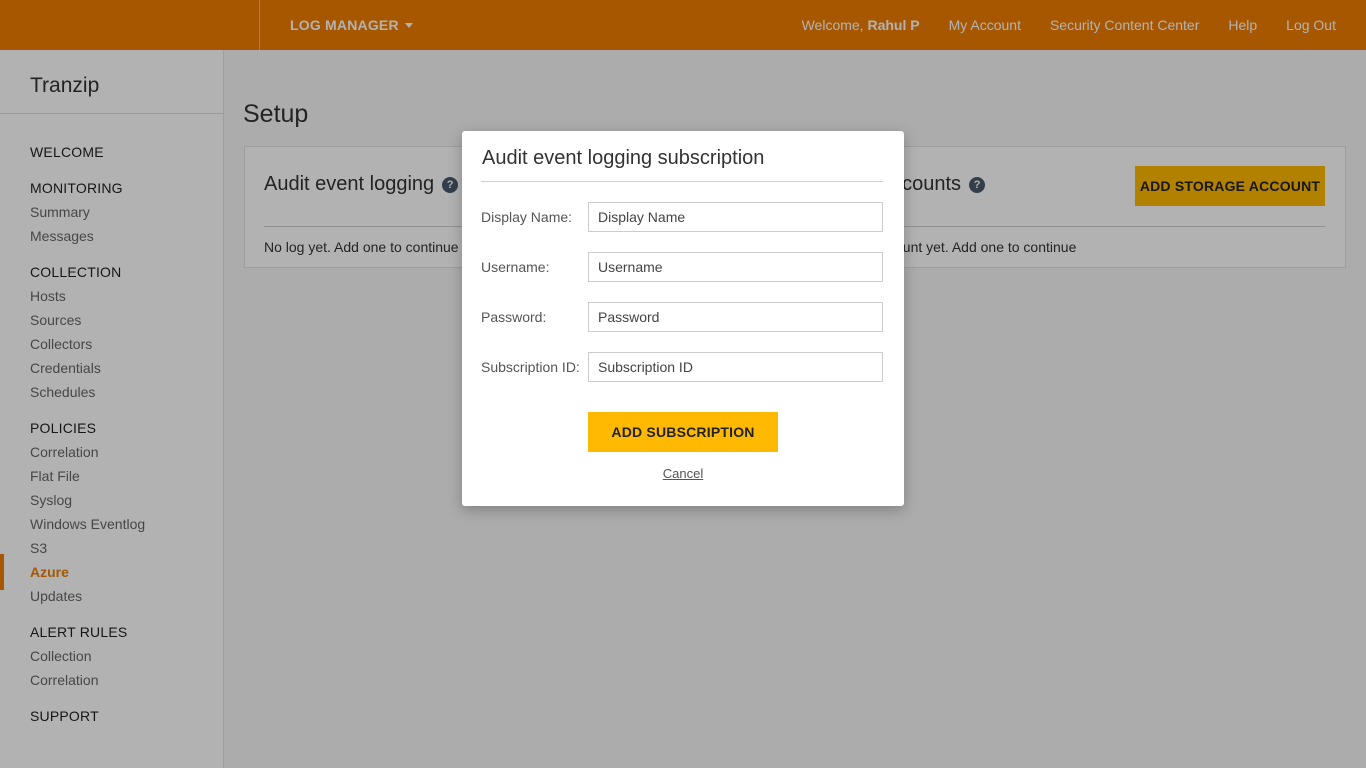 This screenshot has height=768, width=1366. Describe the element at coordinates (530, 367) in the screenshot. I see `subscription-id-label: Subscription ID:` at that location.